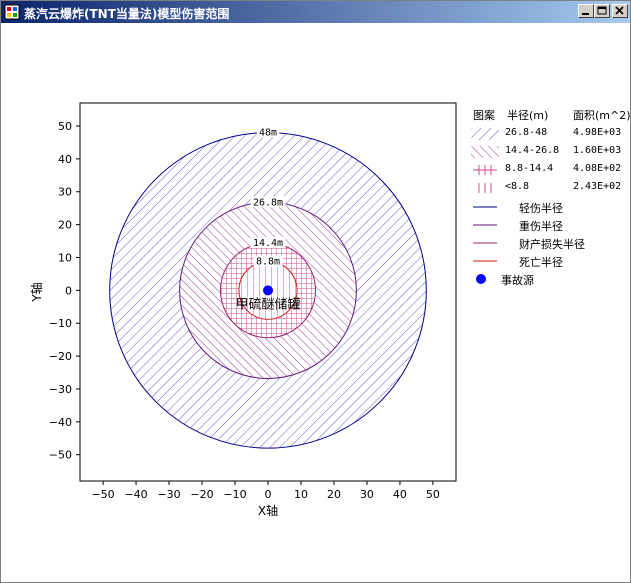 Image resolution: width=631 pixels, height=583 pixels. Describe the element at coordinates (65, 159) in the screenshot. I see `y-tick-label: 40` at that location.